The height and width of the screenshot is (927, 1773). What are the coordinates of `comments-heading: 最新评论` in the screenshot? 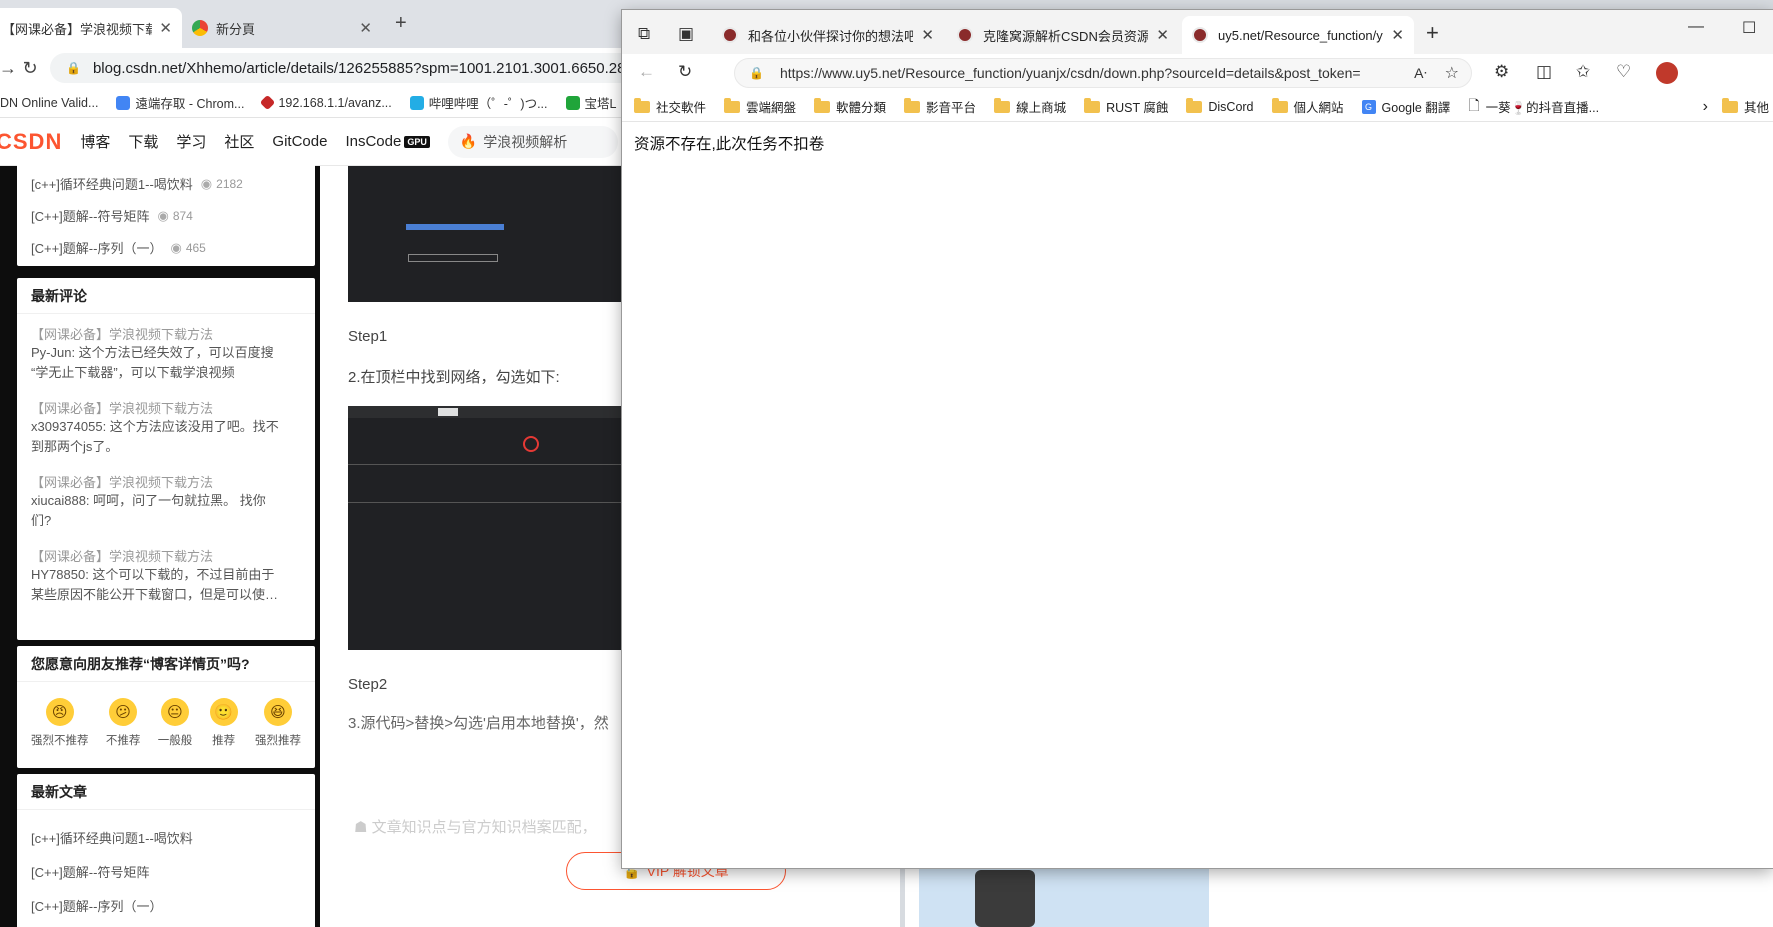 It's located at (166, 296).